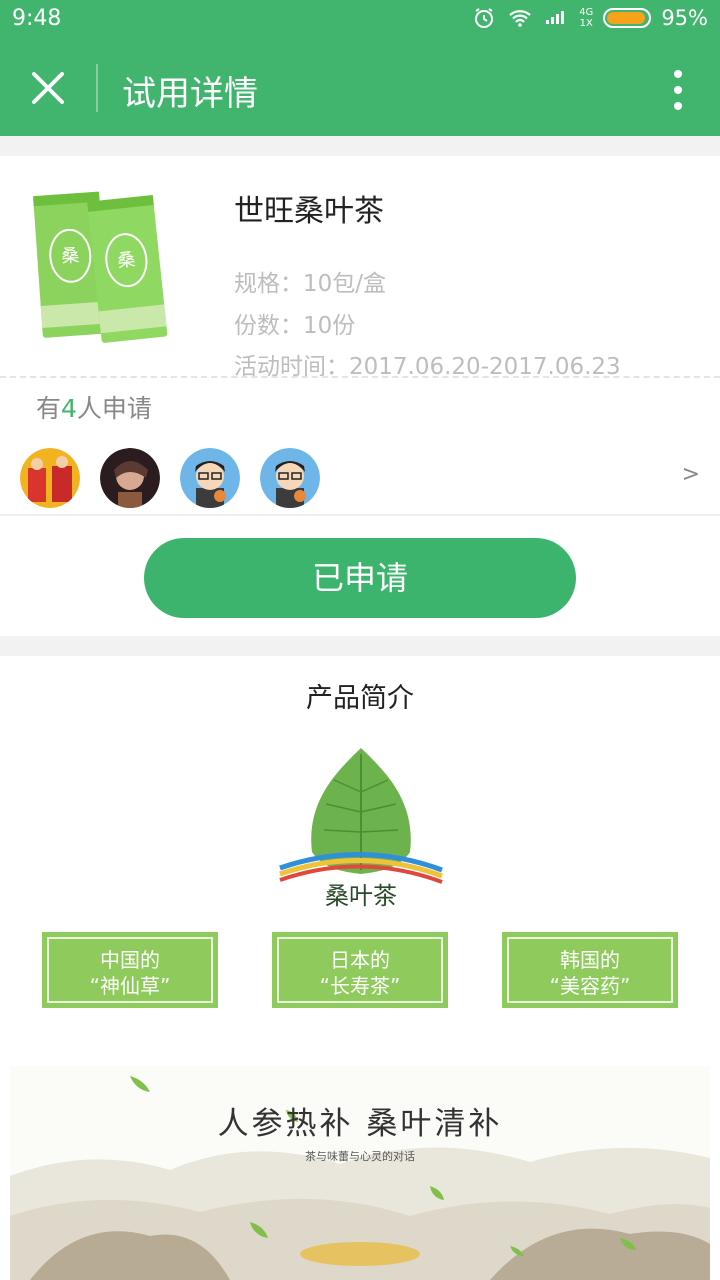 The height and width of the screenshot is (1280, 720). What do you see at coordinates (310, 284) in the screenshot?
I see `product-spec: 规格：10包/盒` at bounding box center [310, 284].